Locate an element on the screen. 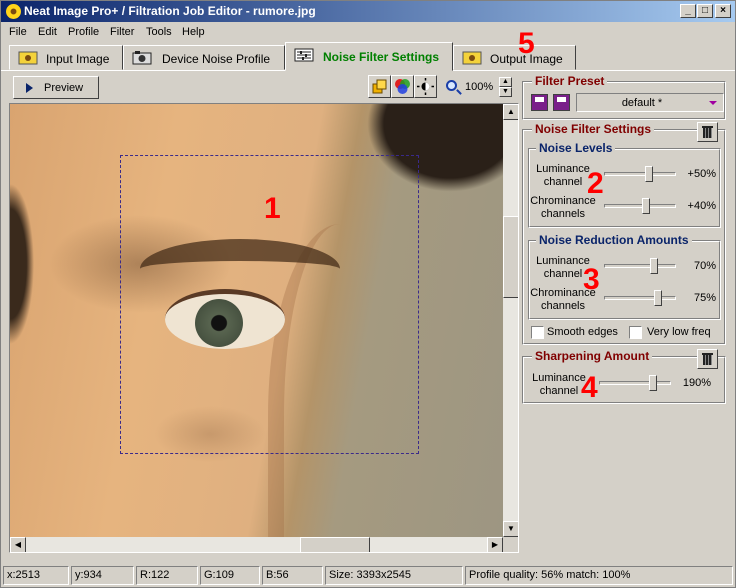 The image size is (736, 588). menu-profile: Profile is located at coordinates (83, 32).